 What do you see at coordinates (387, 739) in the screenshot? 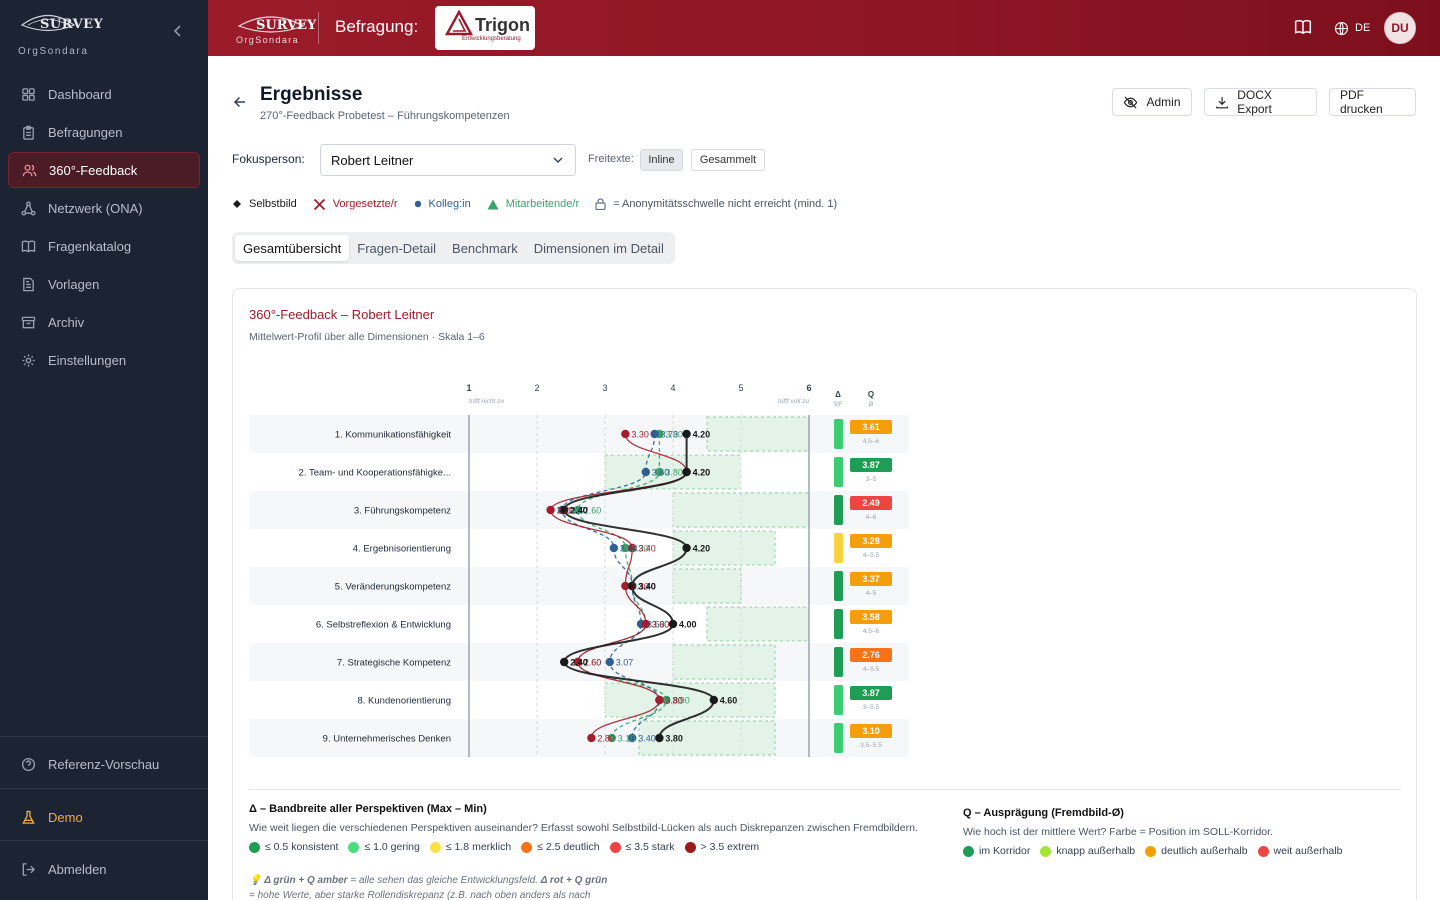
I see `dimension-label: 9. Unternehmerisches Denken` at bounding box center [387, 739].